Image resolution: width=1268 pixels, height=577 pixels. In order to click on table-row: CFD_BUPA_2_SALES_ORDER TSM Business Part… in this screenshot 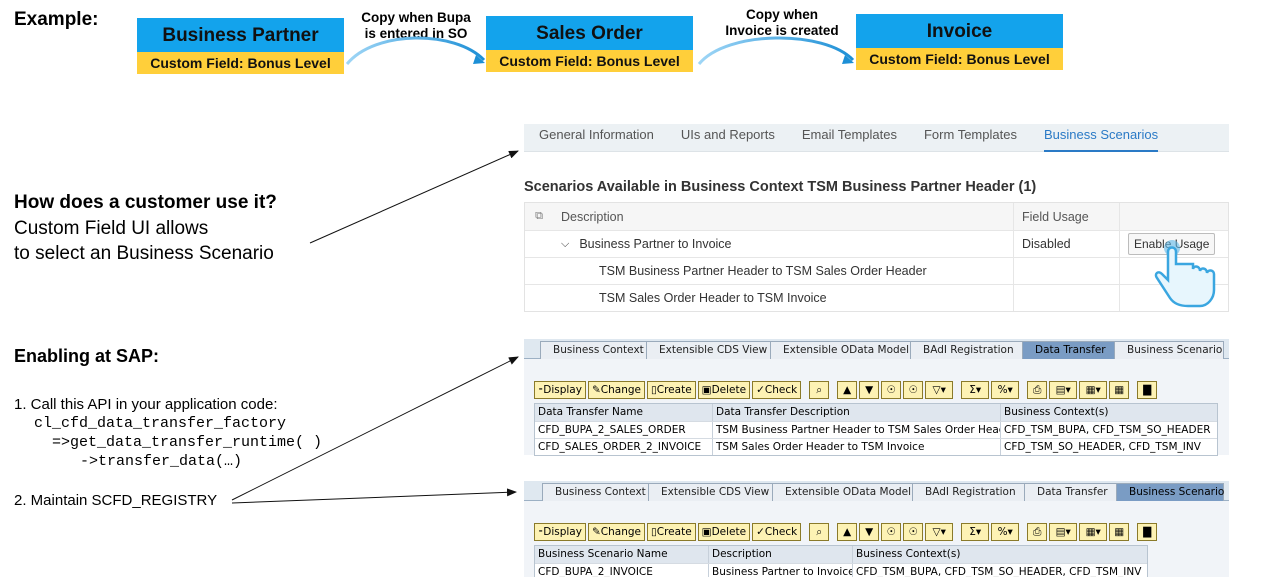, I will do `click(876, 429)`.